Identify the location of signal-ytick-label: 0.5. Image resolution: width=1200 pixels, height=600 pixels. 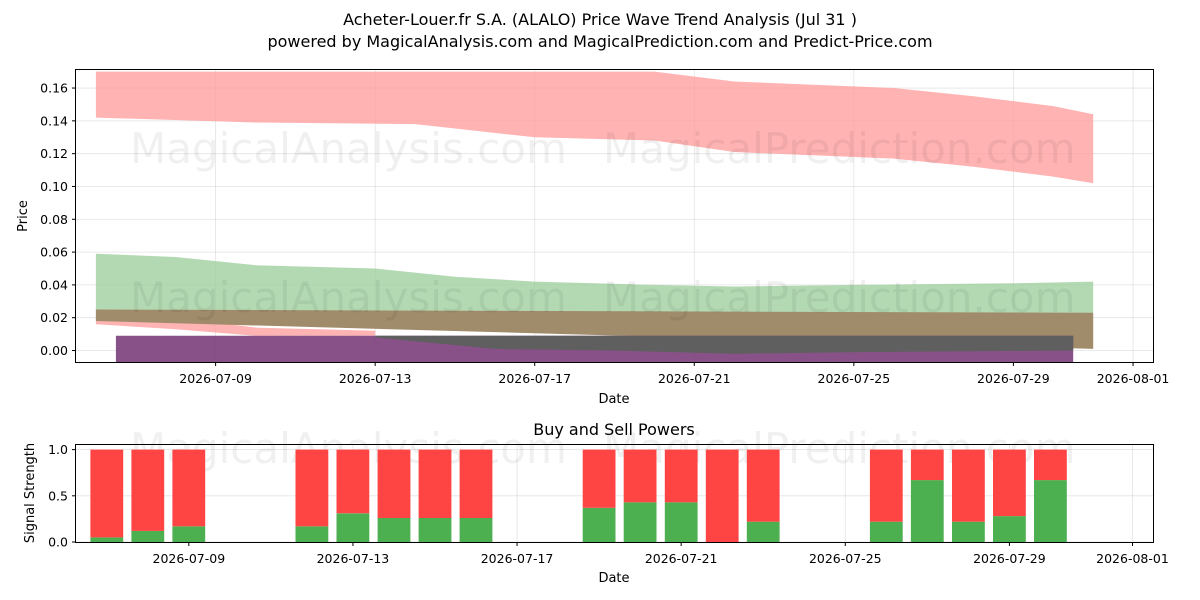
(58, 495).